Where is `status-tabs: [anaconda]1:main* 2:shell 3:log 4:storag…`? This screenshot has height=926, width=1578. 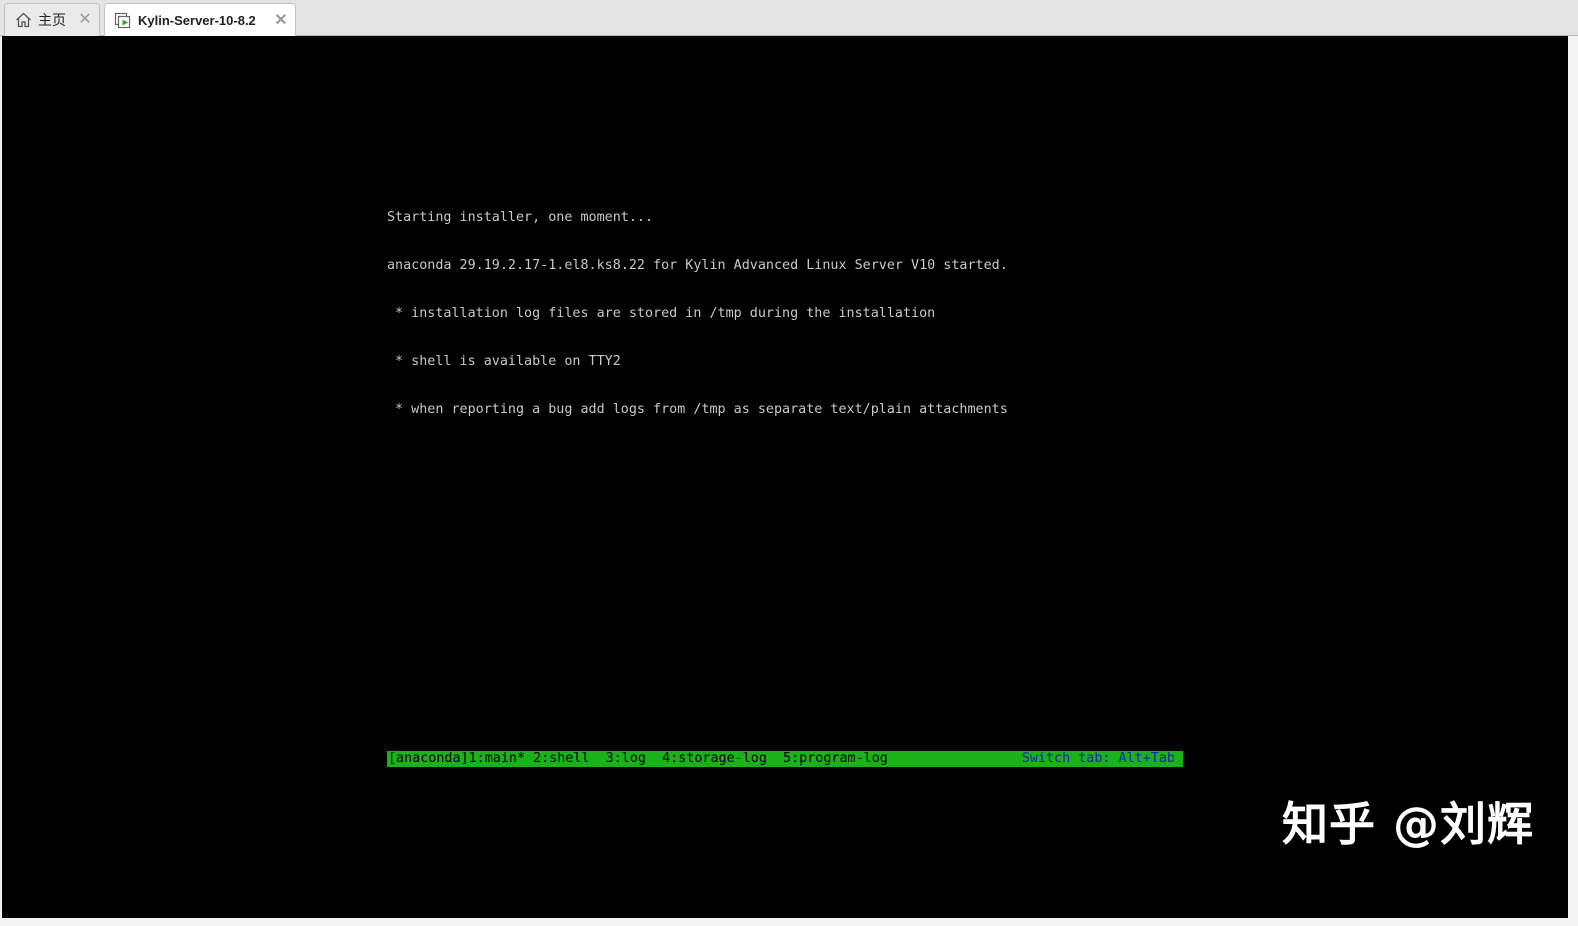
status-tabs: [anaconda]1:main* 2:shell 3:log 4:storag… is located at coordinates (638, 758).